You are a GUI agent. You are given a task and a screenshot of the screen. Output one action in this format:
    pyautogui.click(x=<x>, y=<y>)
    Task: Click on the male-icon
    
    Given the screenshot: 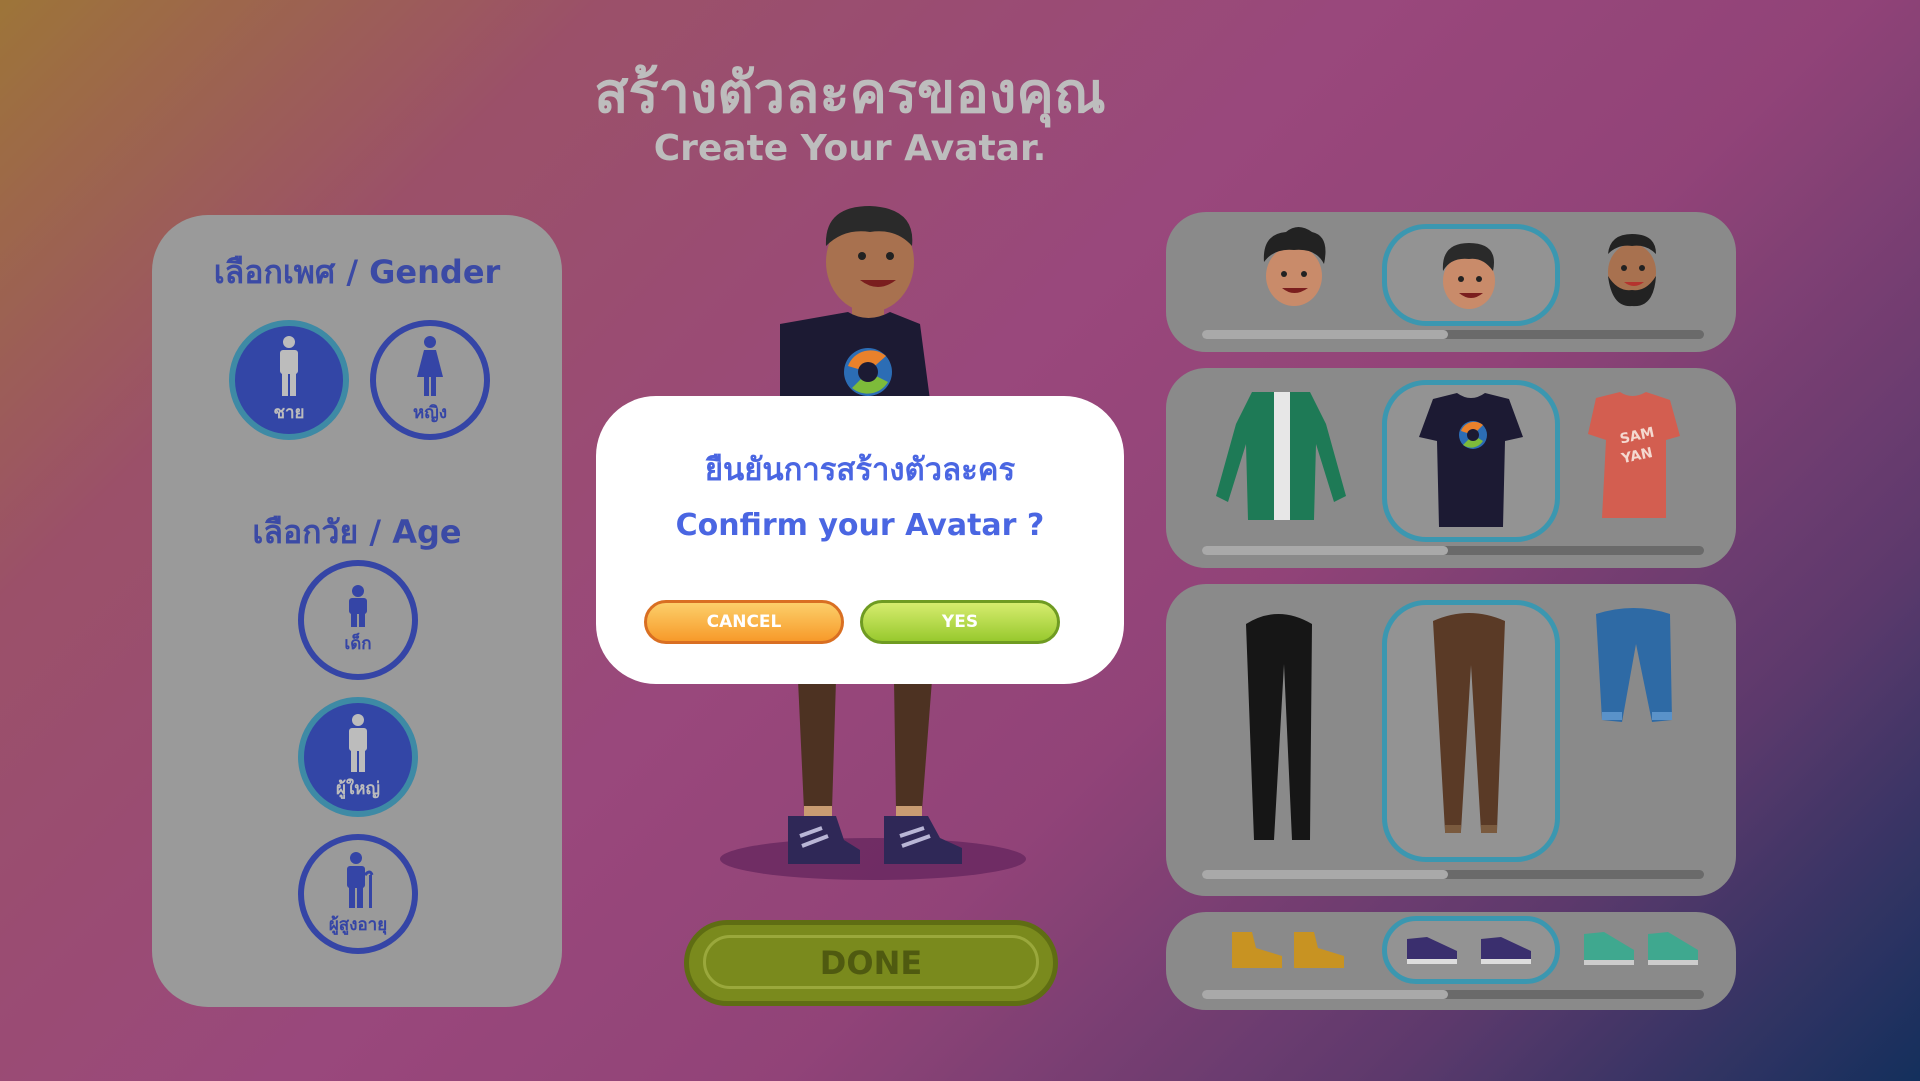 What is the action you would take?
    pyautogui.click(x=289, y=365)
    